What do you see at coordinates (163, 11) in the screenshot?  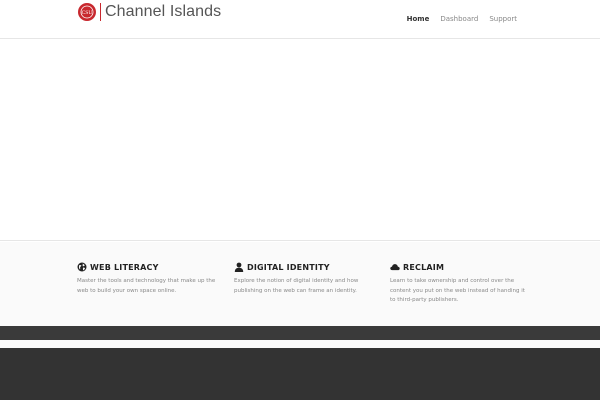 I see `site-title: Channel Islands` at bounding box center [163, 11].